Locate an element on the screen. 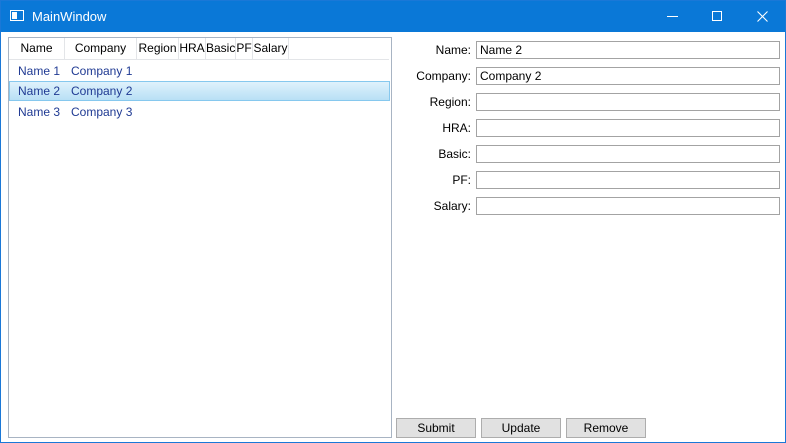  header-divider is located at coordinates (199, 59).